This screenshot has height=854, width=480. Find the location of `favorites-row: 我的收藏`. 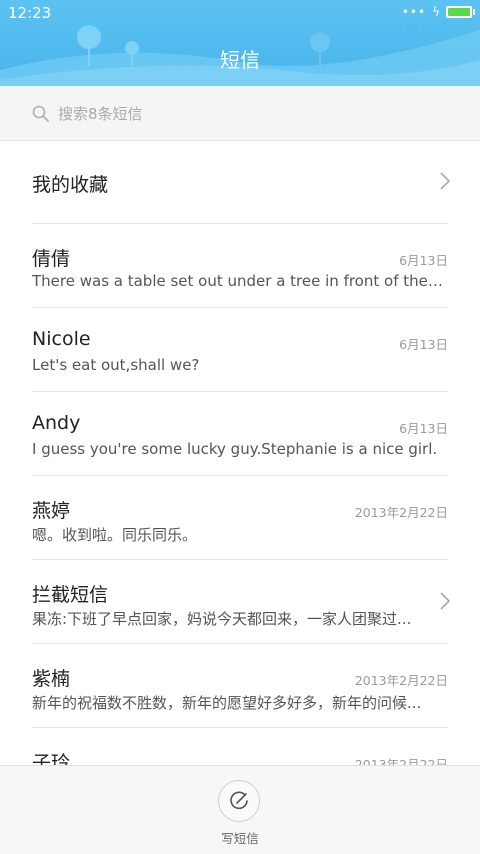

favorites-row: 我的收藏 is located at coordinates (240, 182).